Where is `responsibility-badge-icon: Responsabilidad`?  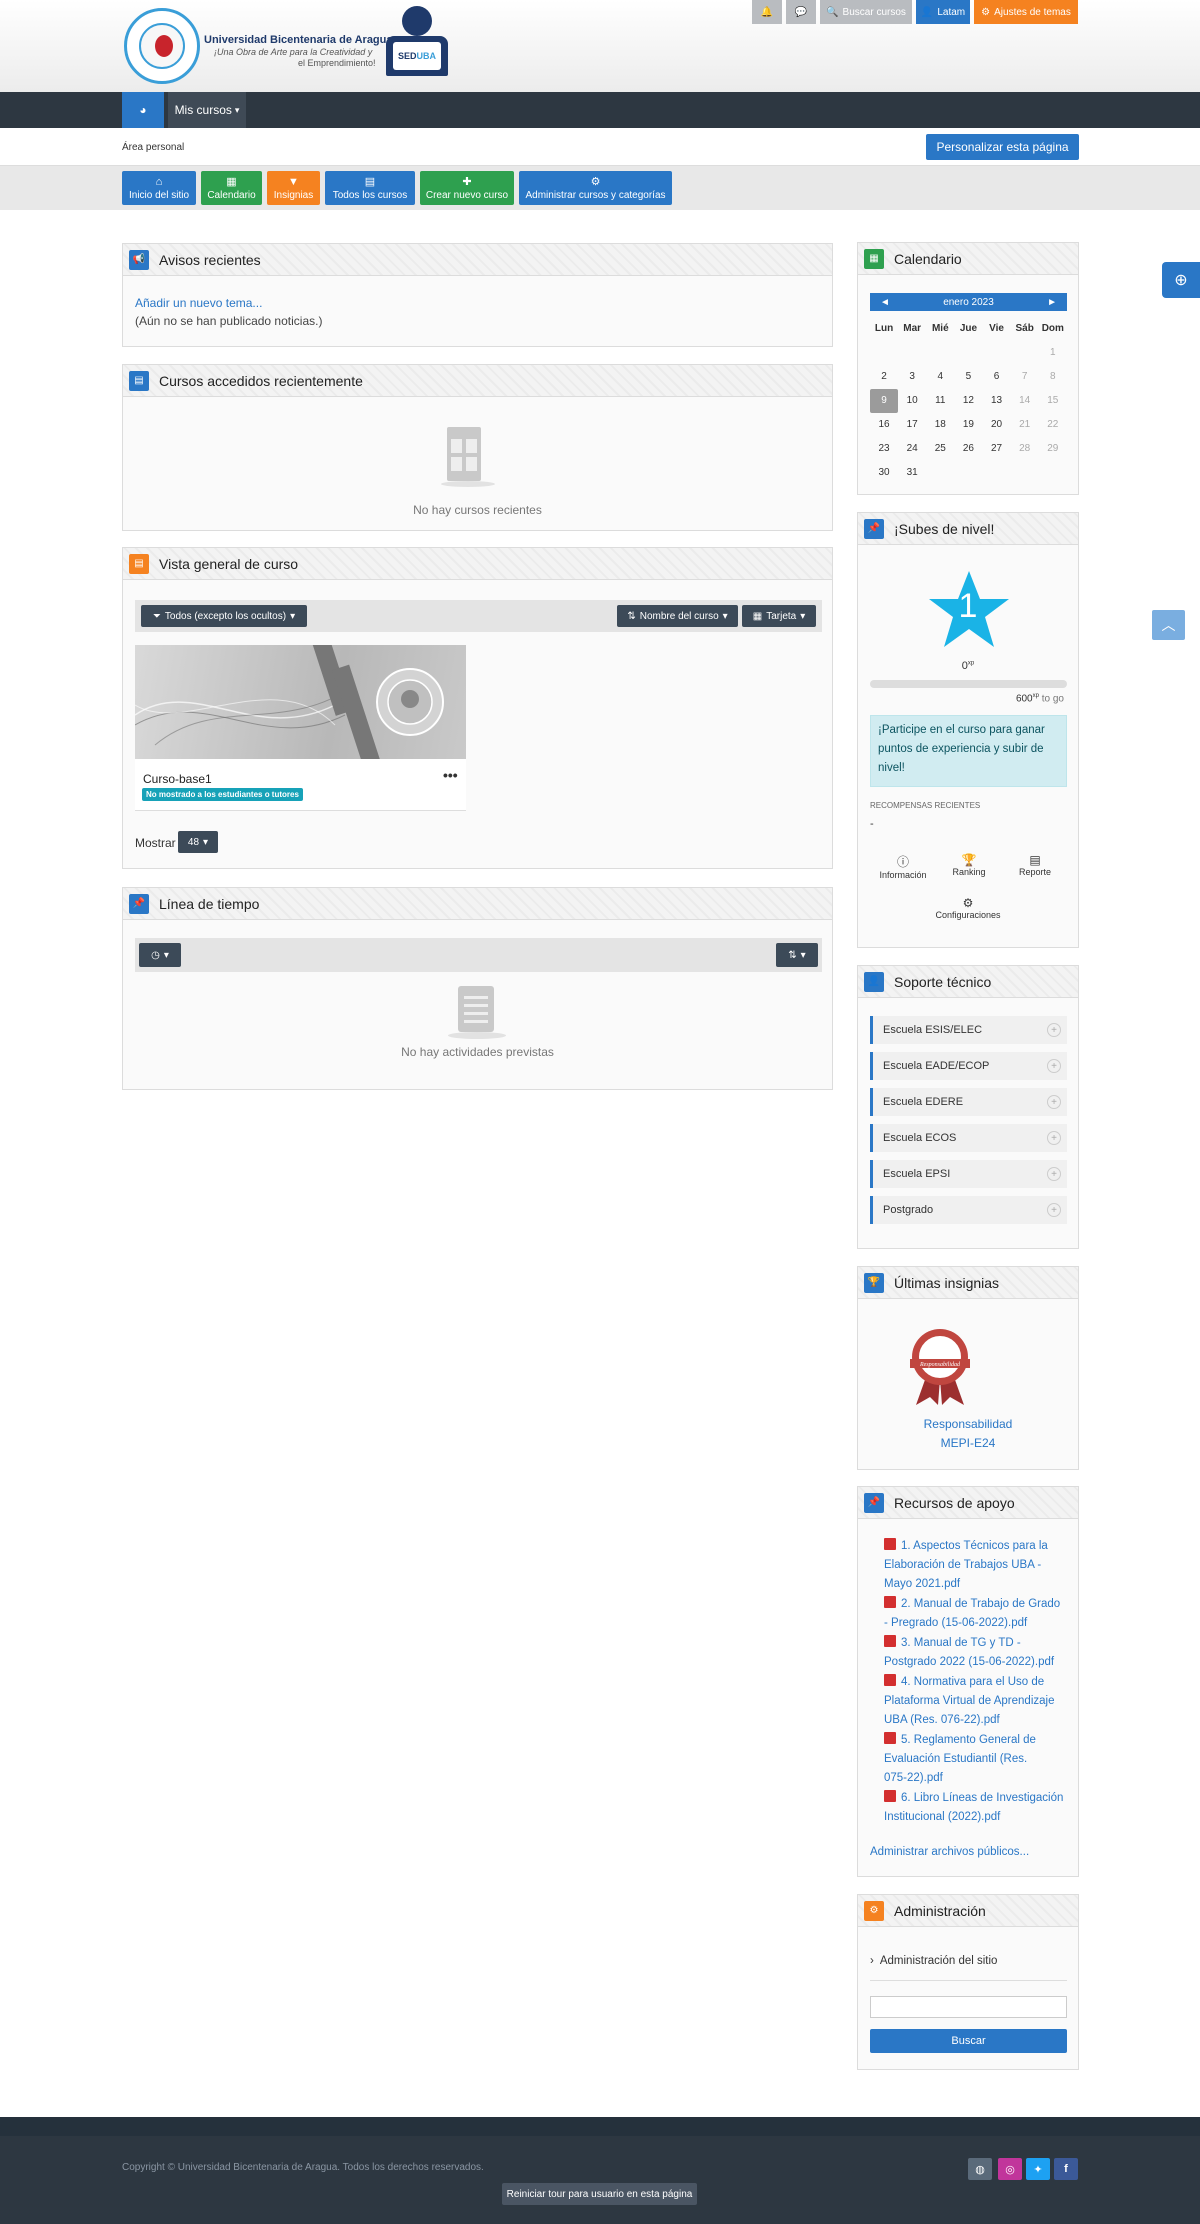 responsibility-badge-icon: Responsabilidad is located at coordinates (940, 1367).